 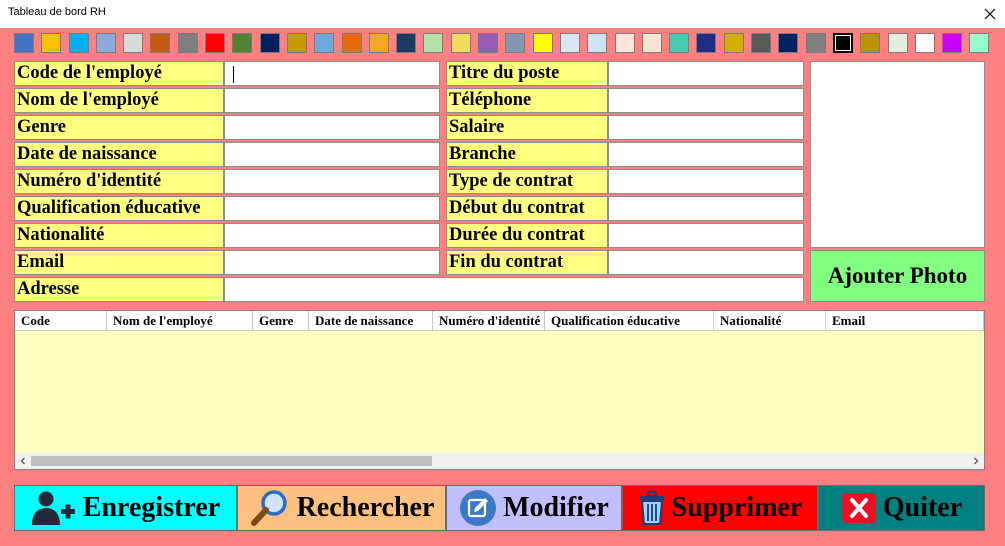 What do you see at coordinates (502, 14) in the screenshot?
I see `title-bar: Tableau de bord RH` at bounding box center [502, 14].